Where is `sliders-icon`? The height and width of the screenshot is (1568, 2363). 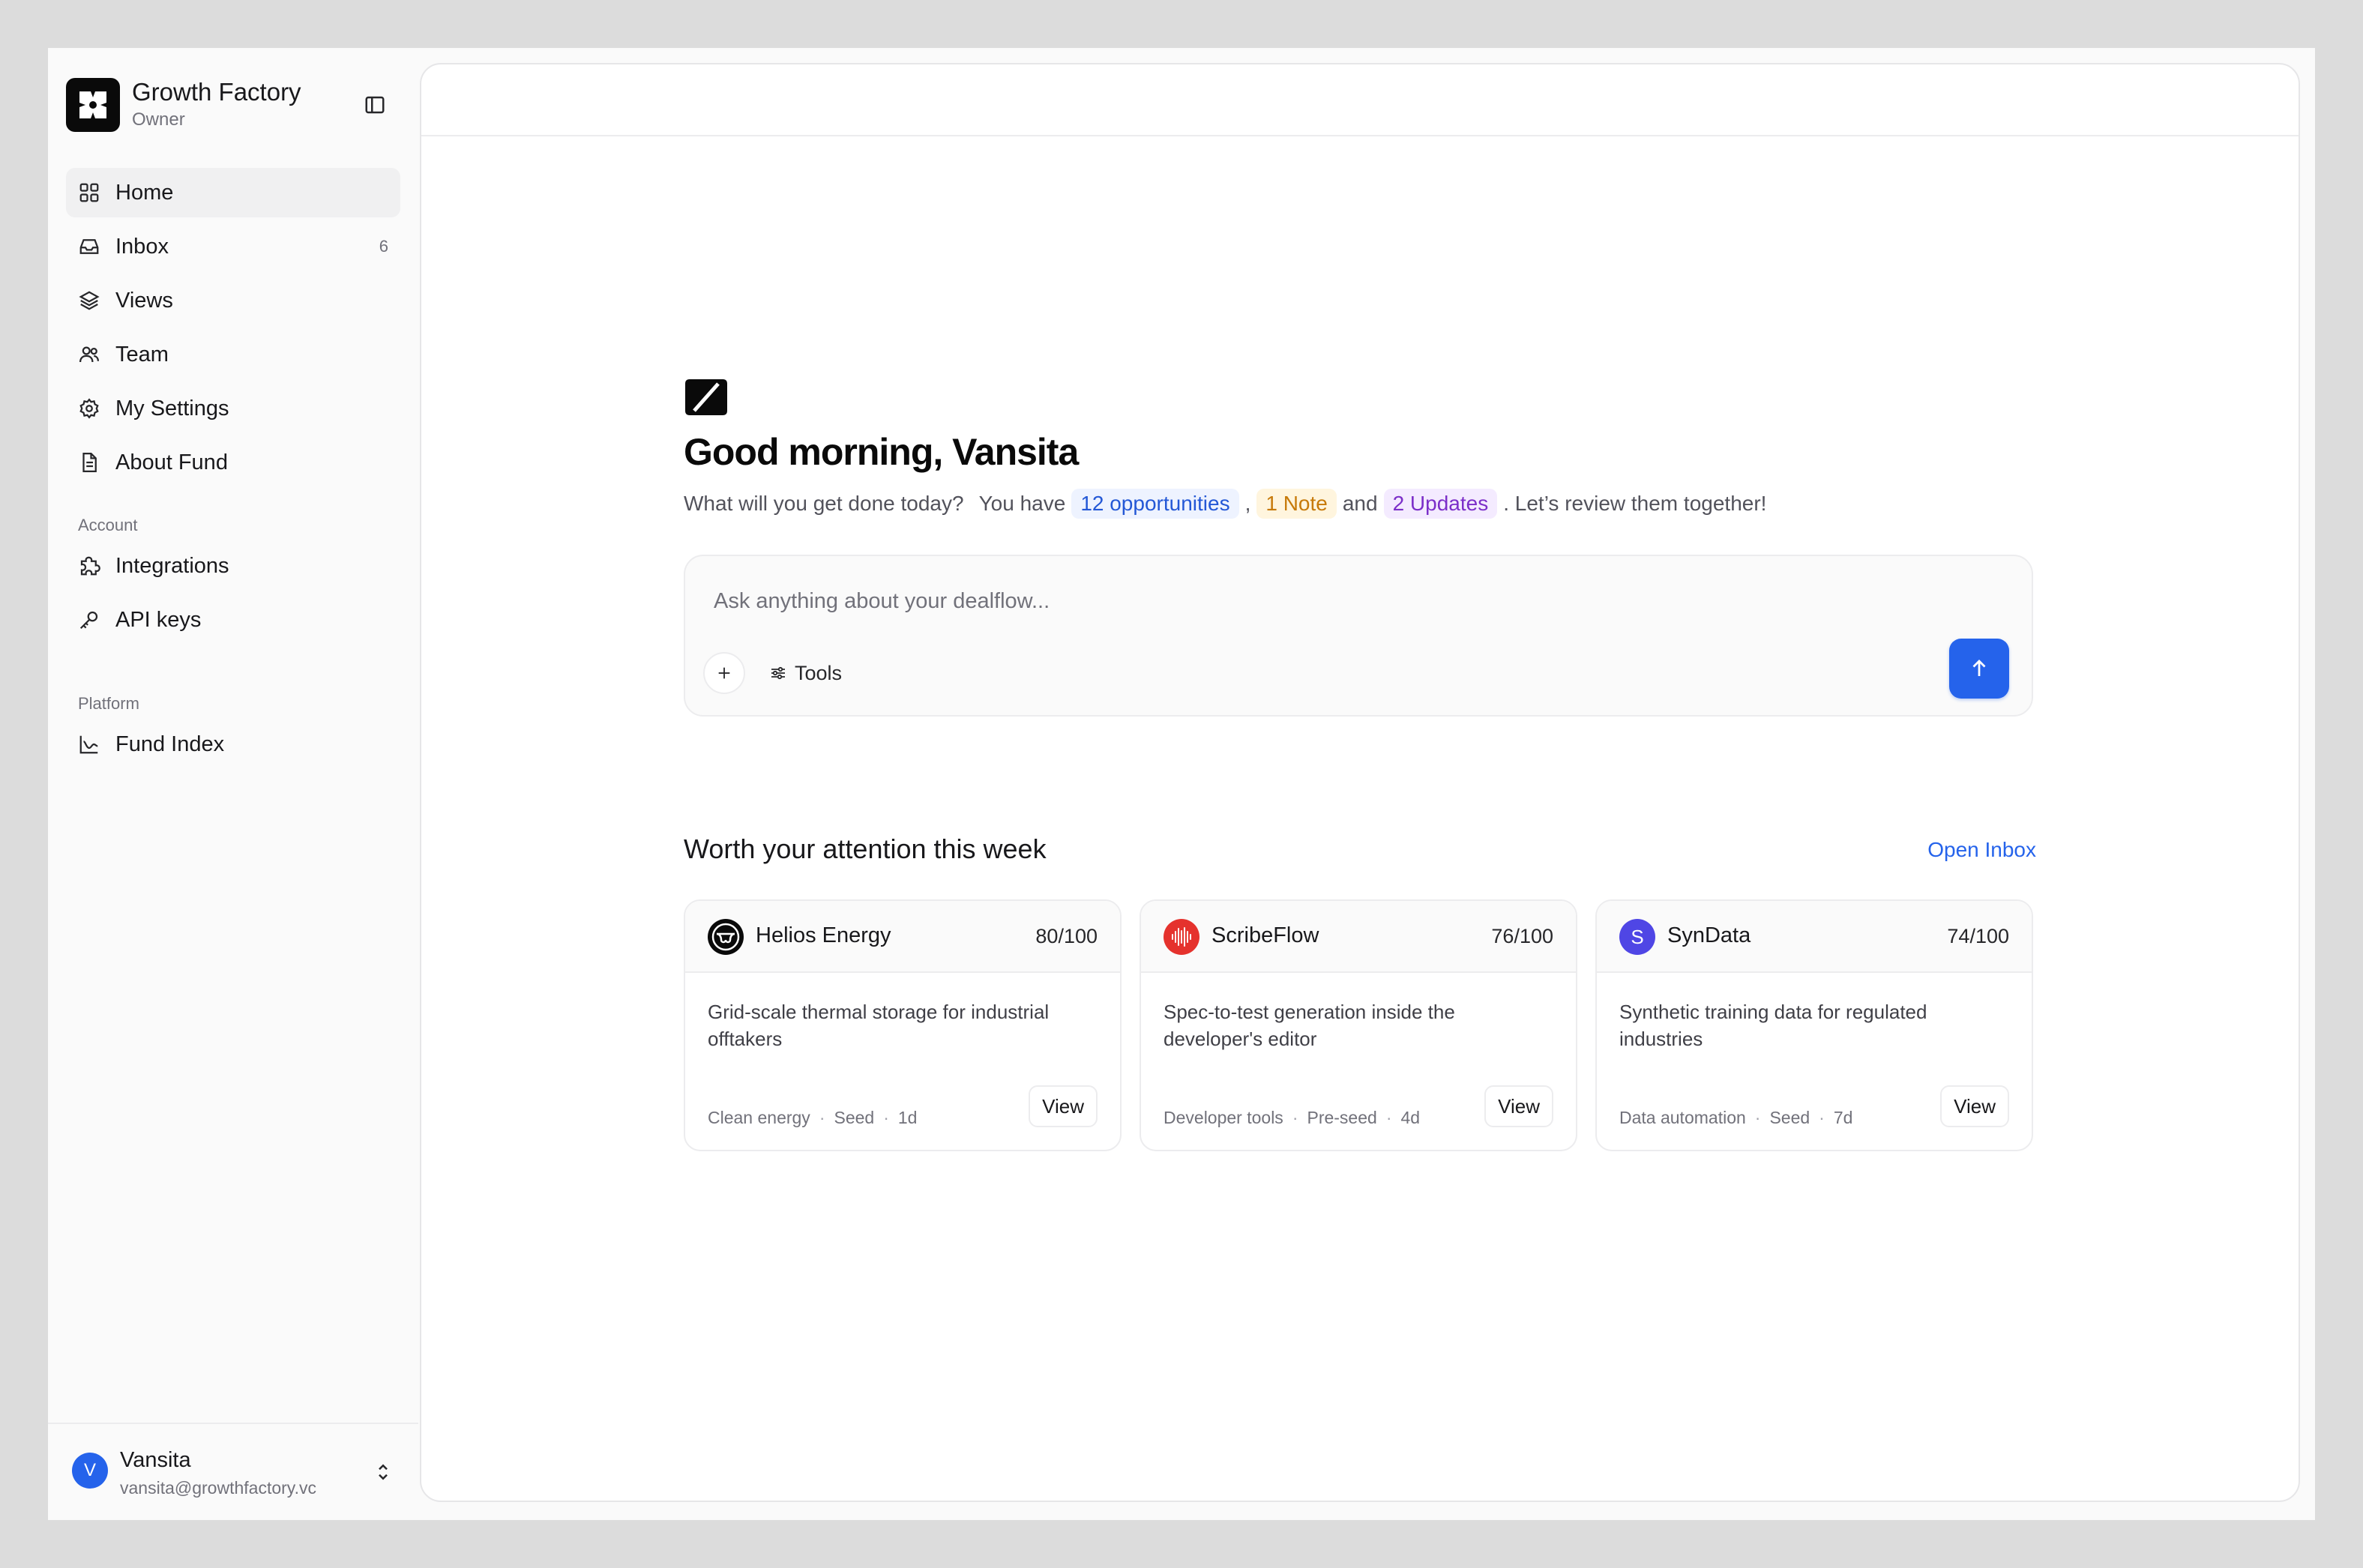 sliders-icon is located at coordinates (778, 673).